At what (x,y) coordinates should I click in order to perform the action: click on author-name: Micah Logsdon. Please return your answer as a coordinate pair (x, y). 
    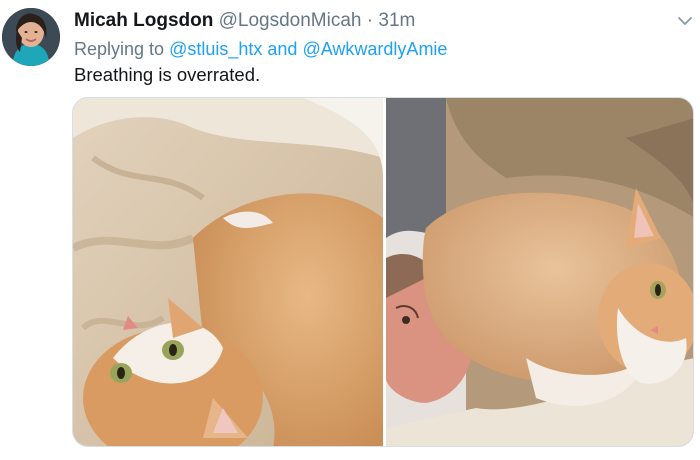
    Looking at the image, I should click on (143, 20).